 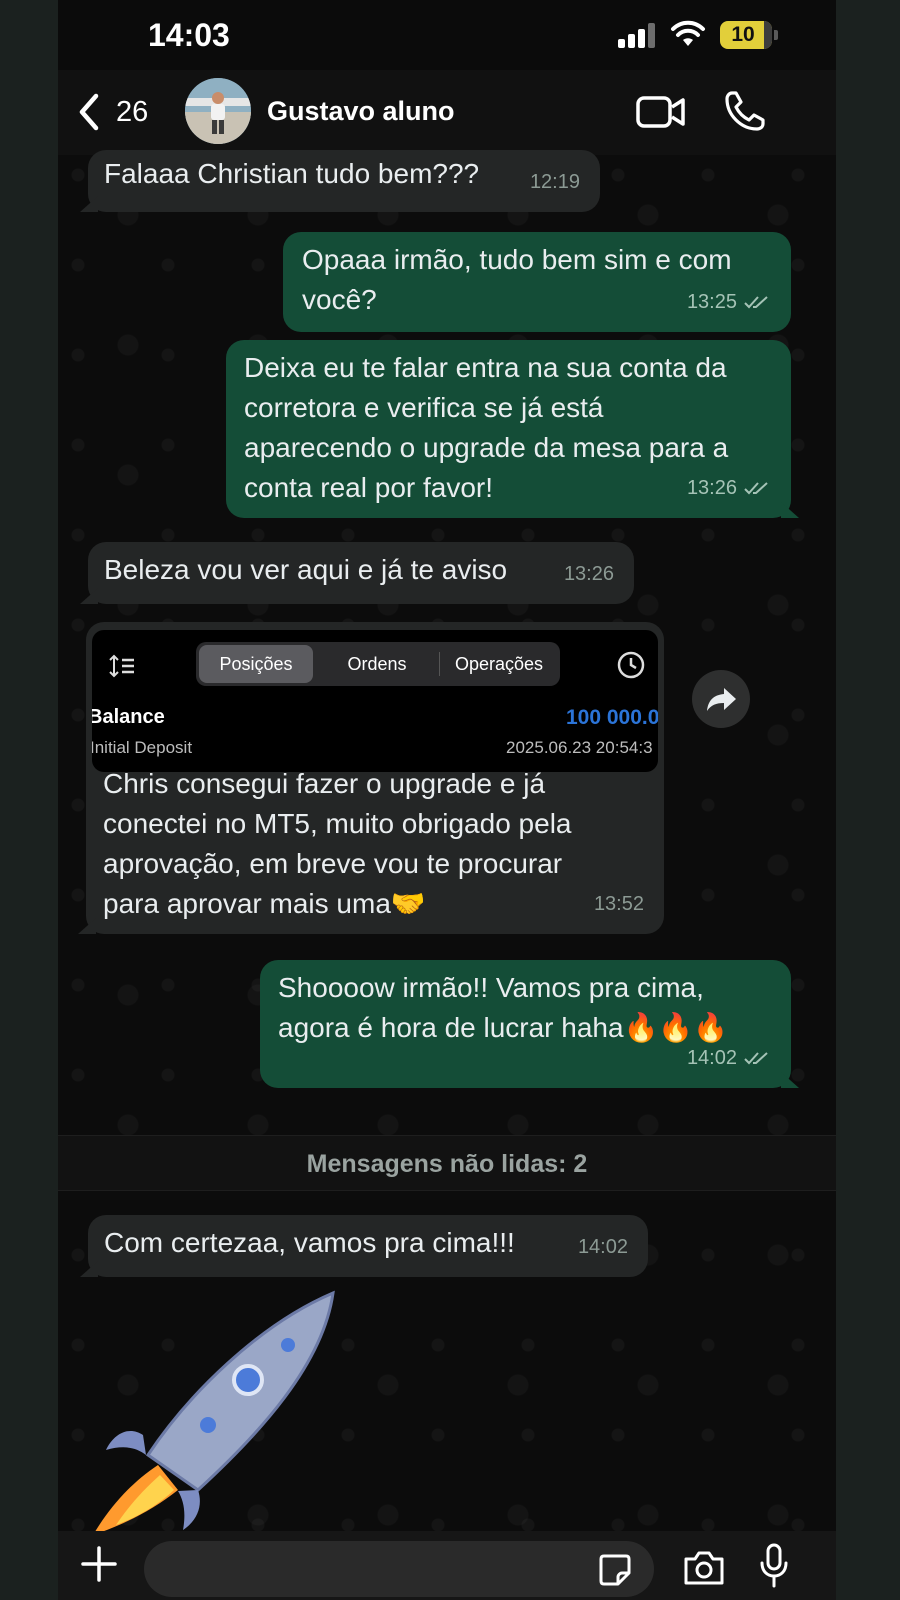 I want to click on message-text: Beleza vou ver aqui e já te aviso, so click(x=306, y=569).